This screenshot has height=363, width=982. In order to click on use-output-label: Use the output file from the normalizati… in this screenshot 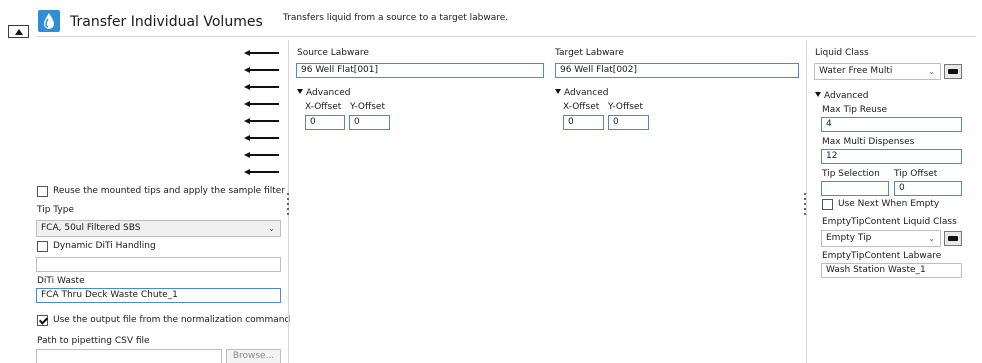, I will do `click(172, 320)`.